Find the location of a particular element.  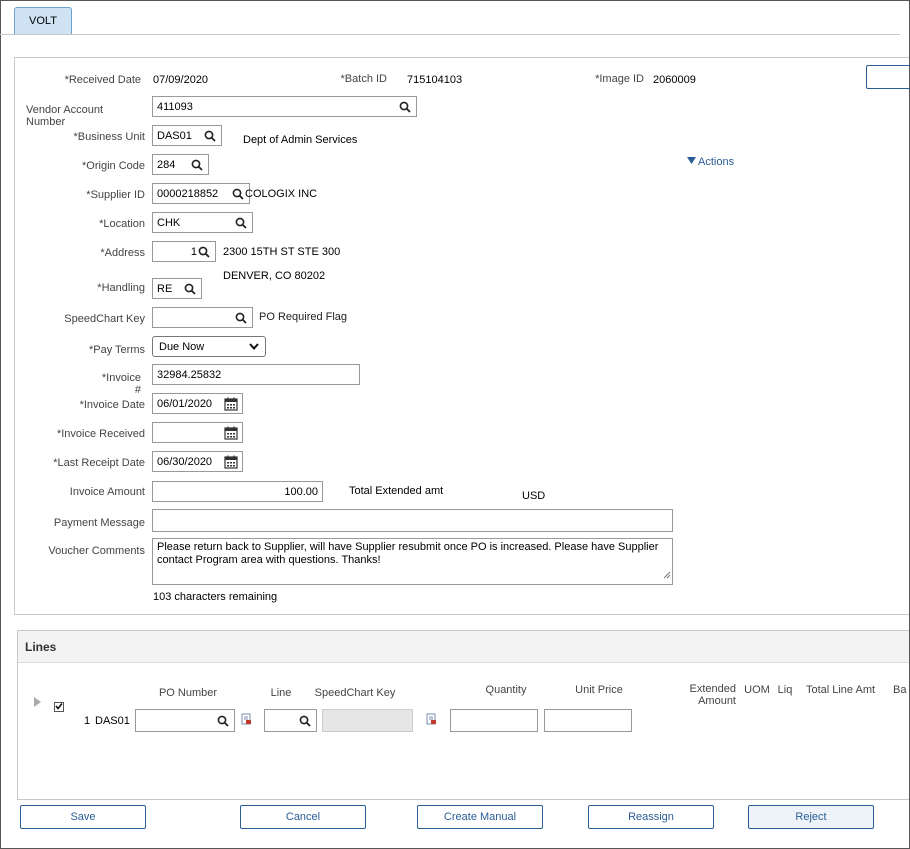

lines-title: Lines is located at coordinates (41, 647).